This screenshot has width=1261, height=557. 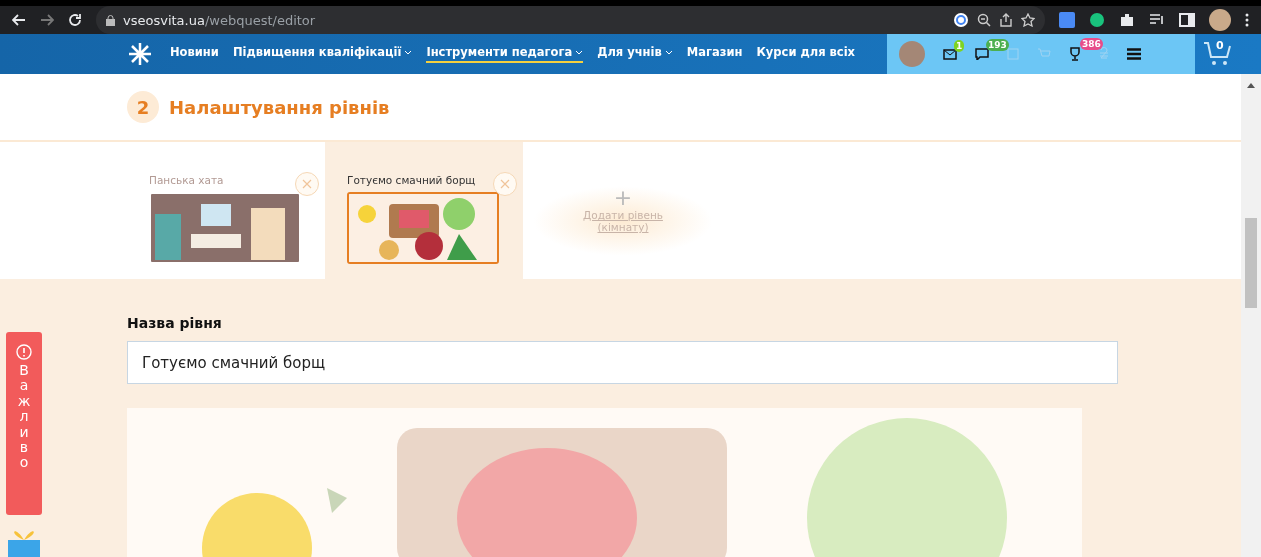 I want to click on notification-badge: 1, so click(x=959, y=45).